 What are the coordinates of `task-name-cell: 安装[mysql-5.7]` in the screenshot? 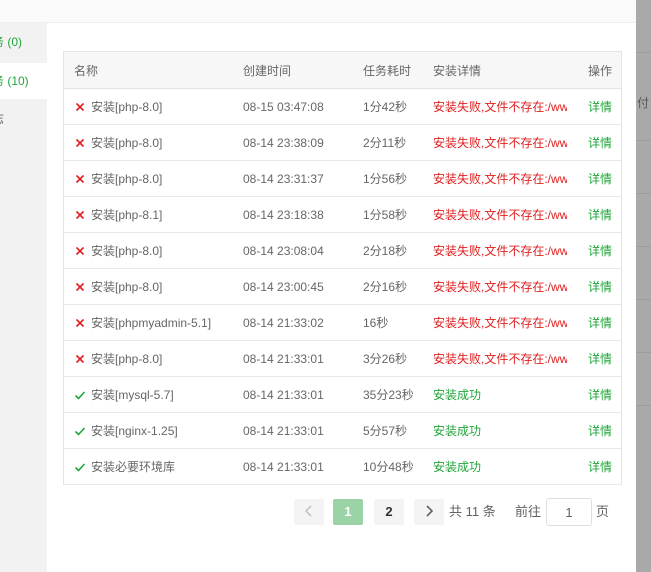 It's located at (156, 394).